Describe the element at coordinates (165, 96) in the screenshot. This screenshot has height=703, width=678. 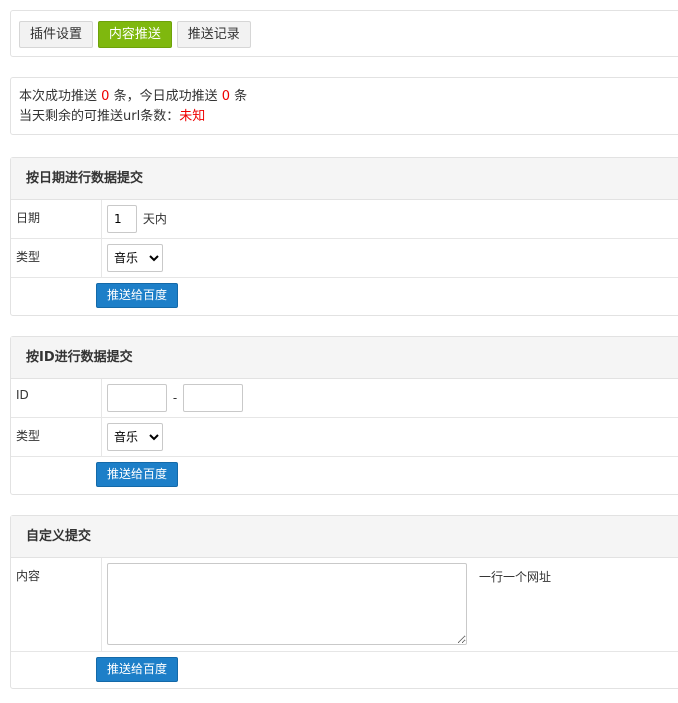
I see `success-mid: 条，今日成功推送` at that location.